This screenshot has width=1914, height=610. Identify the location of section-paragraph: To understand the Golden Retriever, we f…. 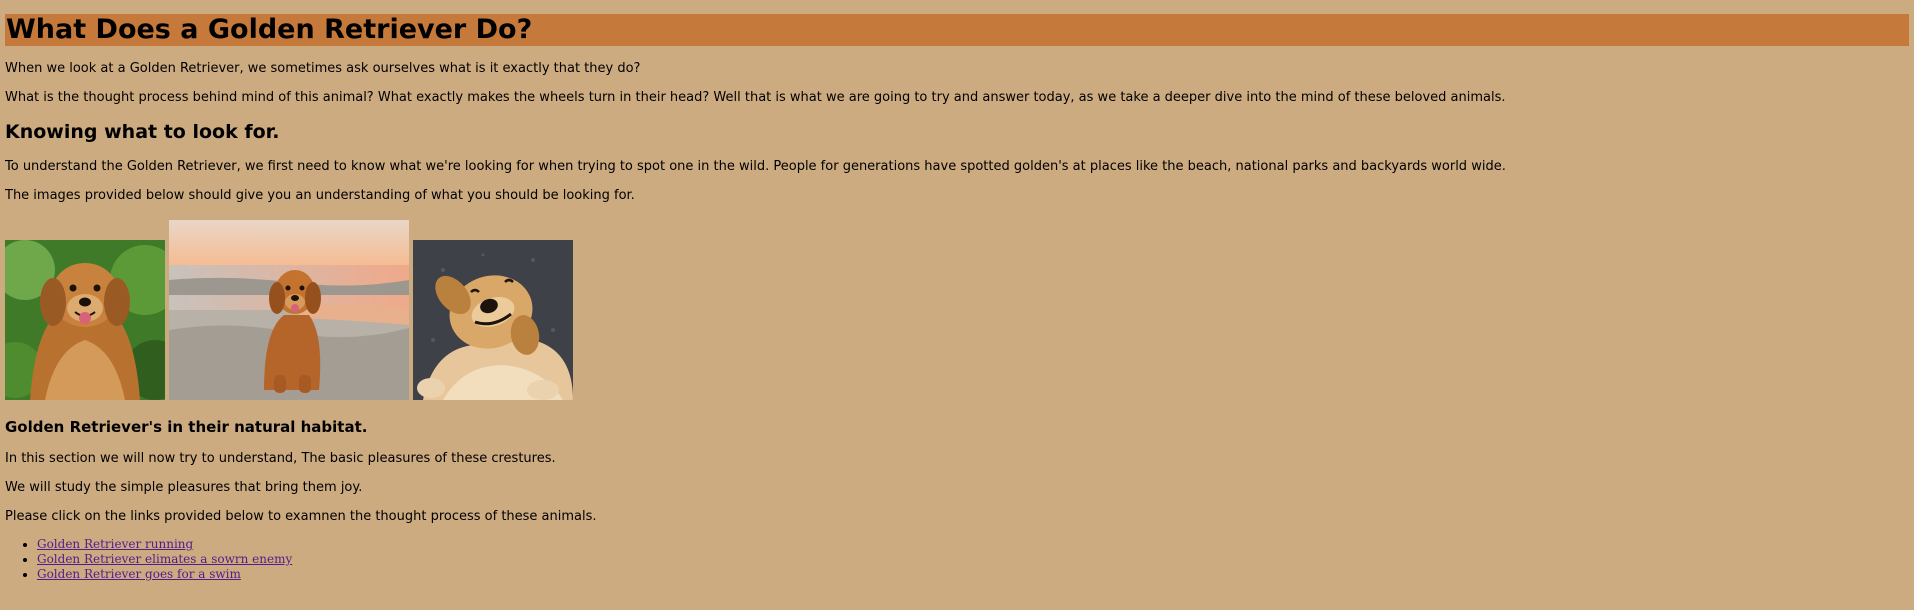
(755, 166).